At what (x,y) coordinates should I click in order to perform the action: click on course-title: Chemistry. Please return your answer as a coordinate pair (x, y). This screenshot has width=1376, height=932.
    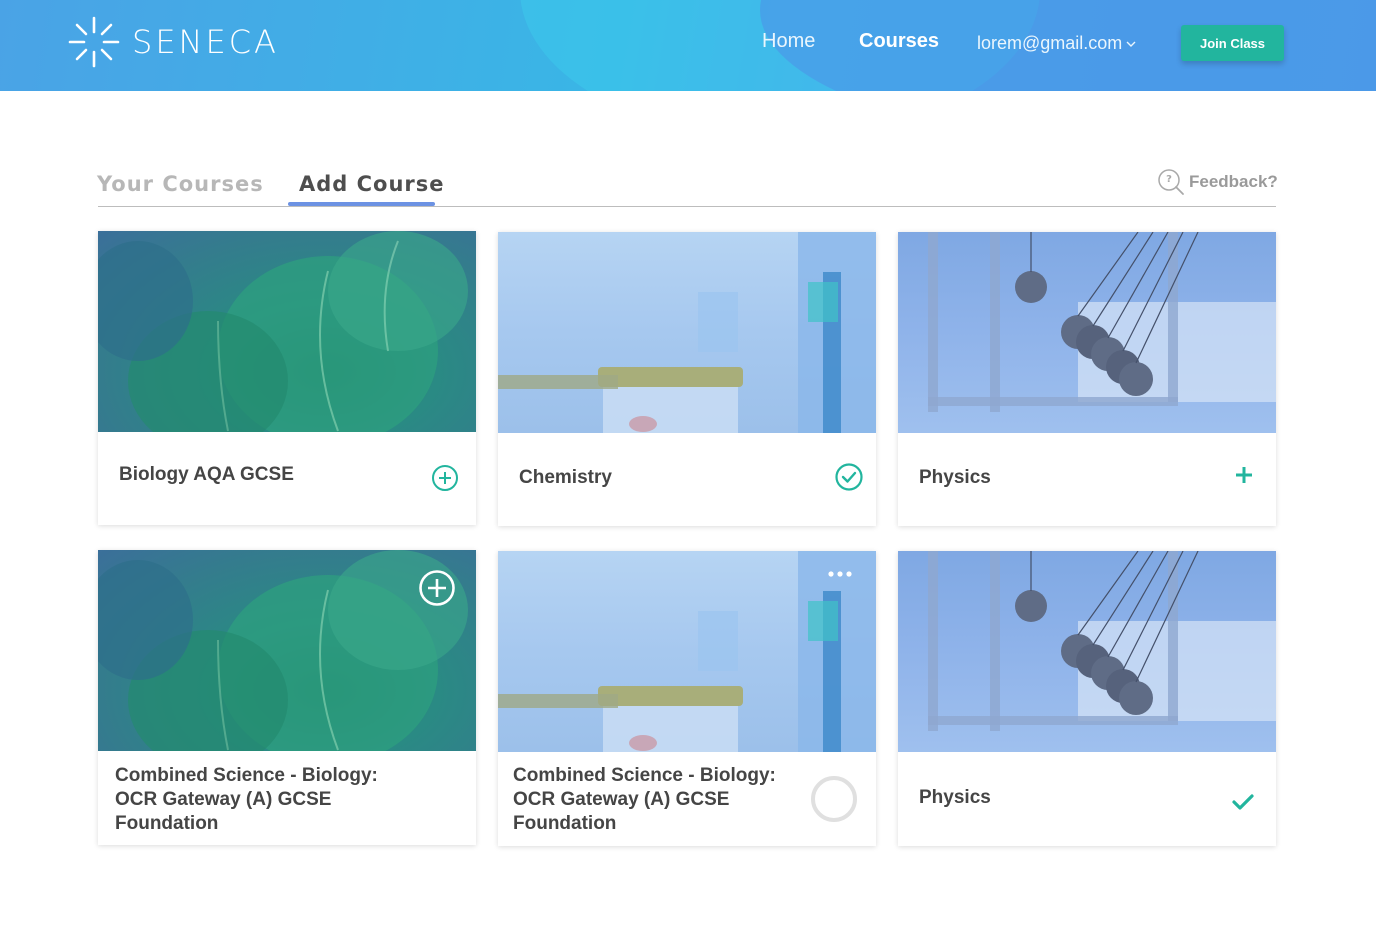
    Looking at the image, I should click on (565, 477).